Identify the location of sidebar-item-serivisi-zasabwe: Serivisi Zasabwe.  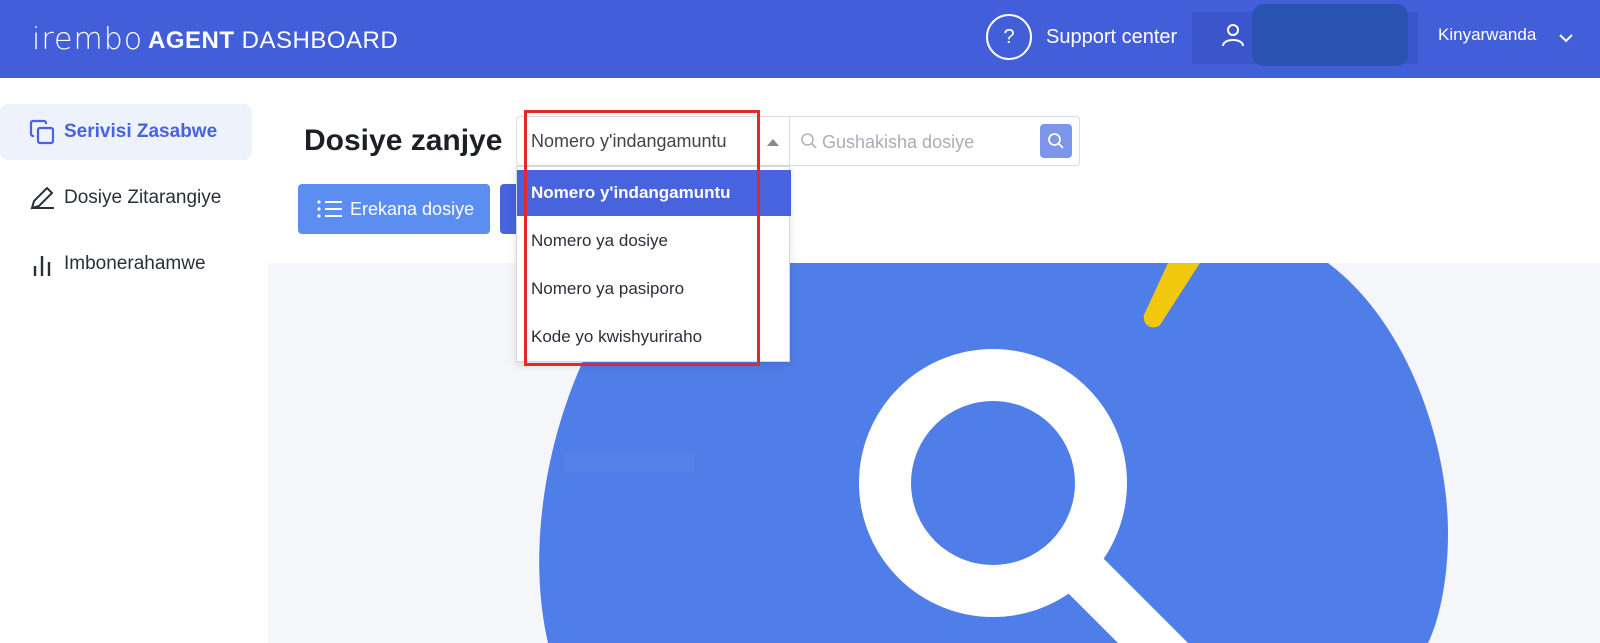
(126, 132).